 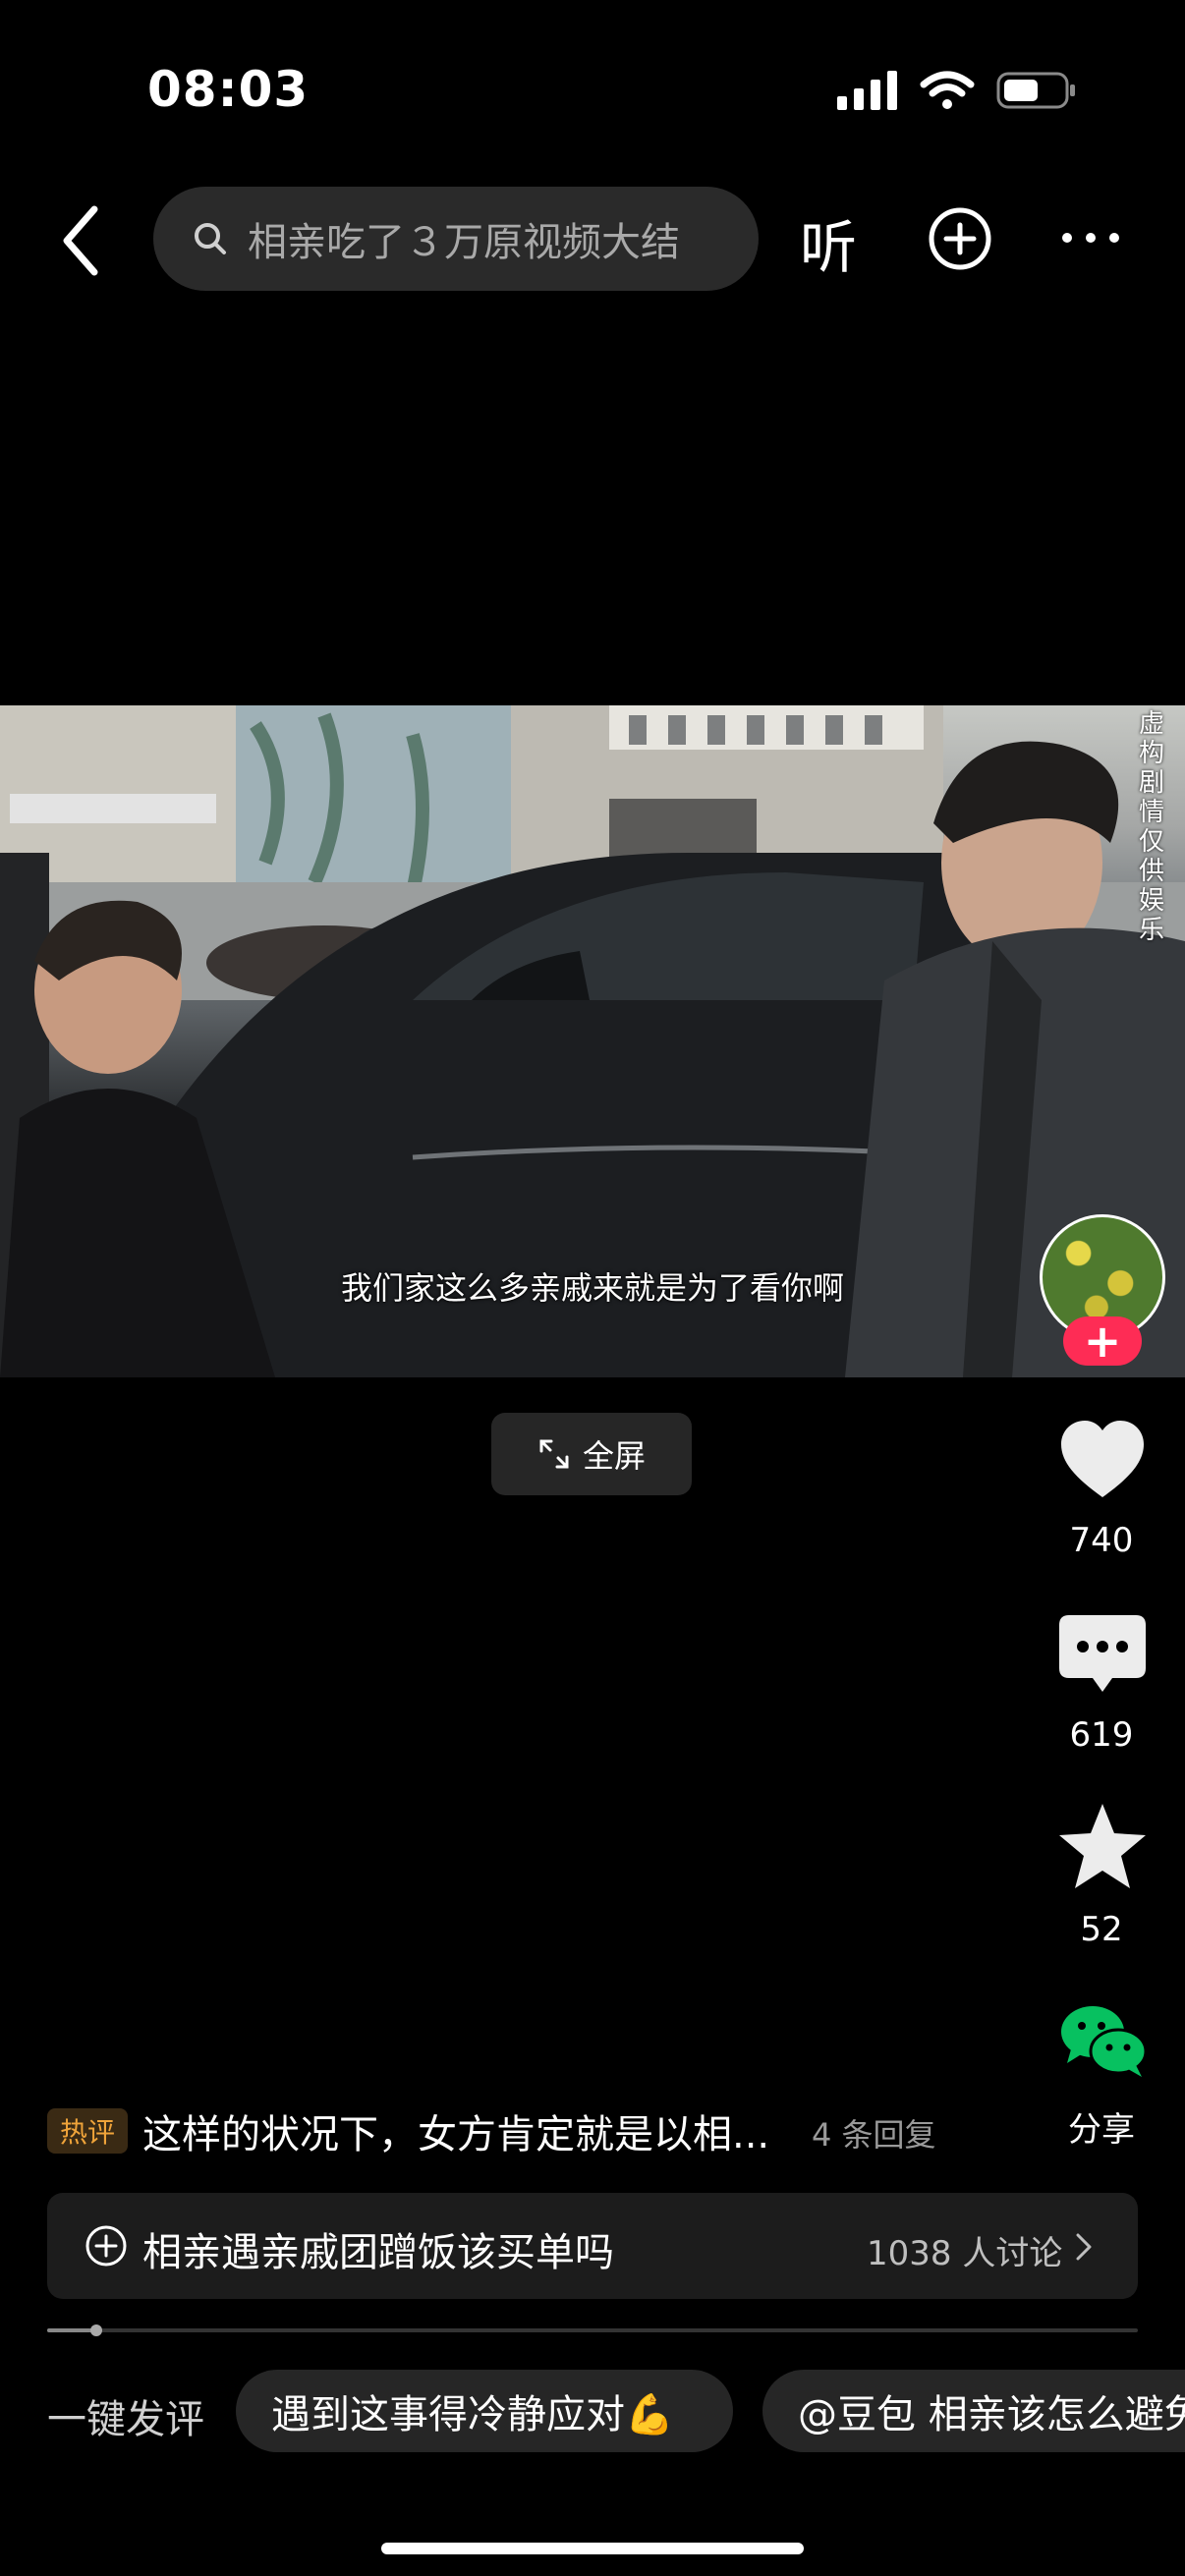 I want to click on search-icon, so click(x=211, y=238).